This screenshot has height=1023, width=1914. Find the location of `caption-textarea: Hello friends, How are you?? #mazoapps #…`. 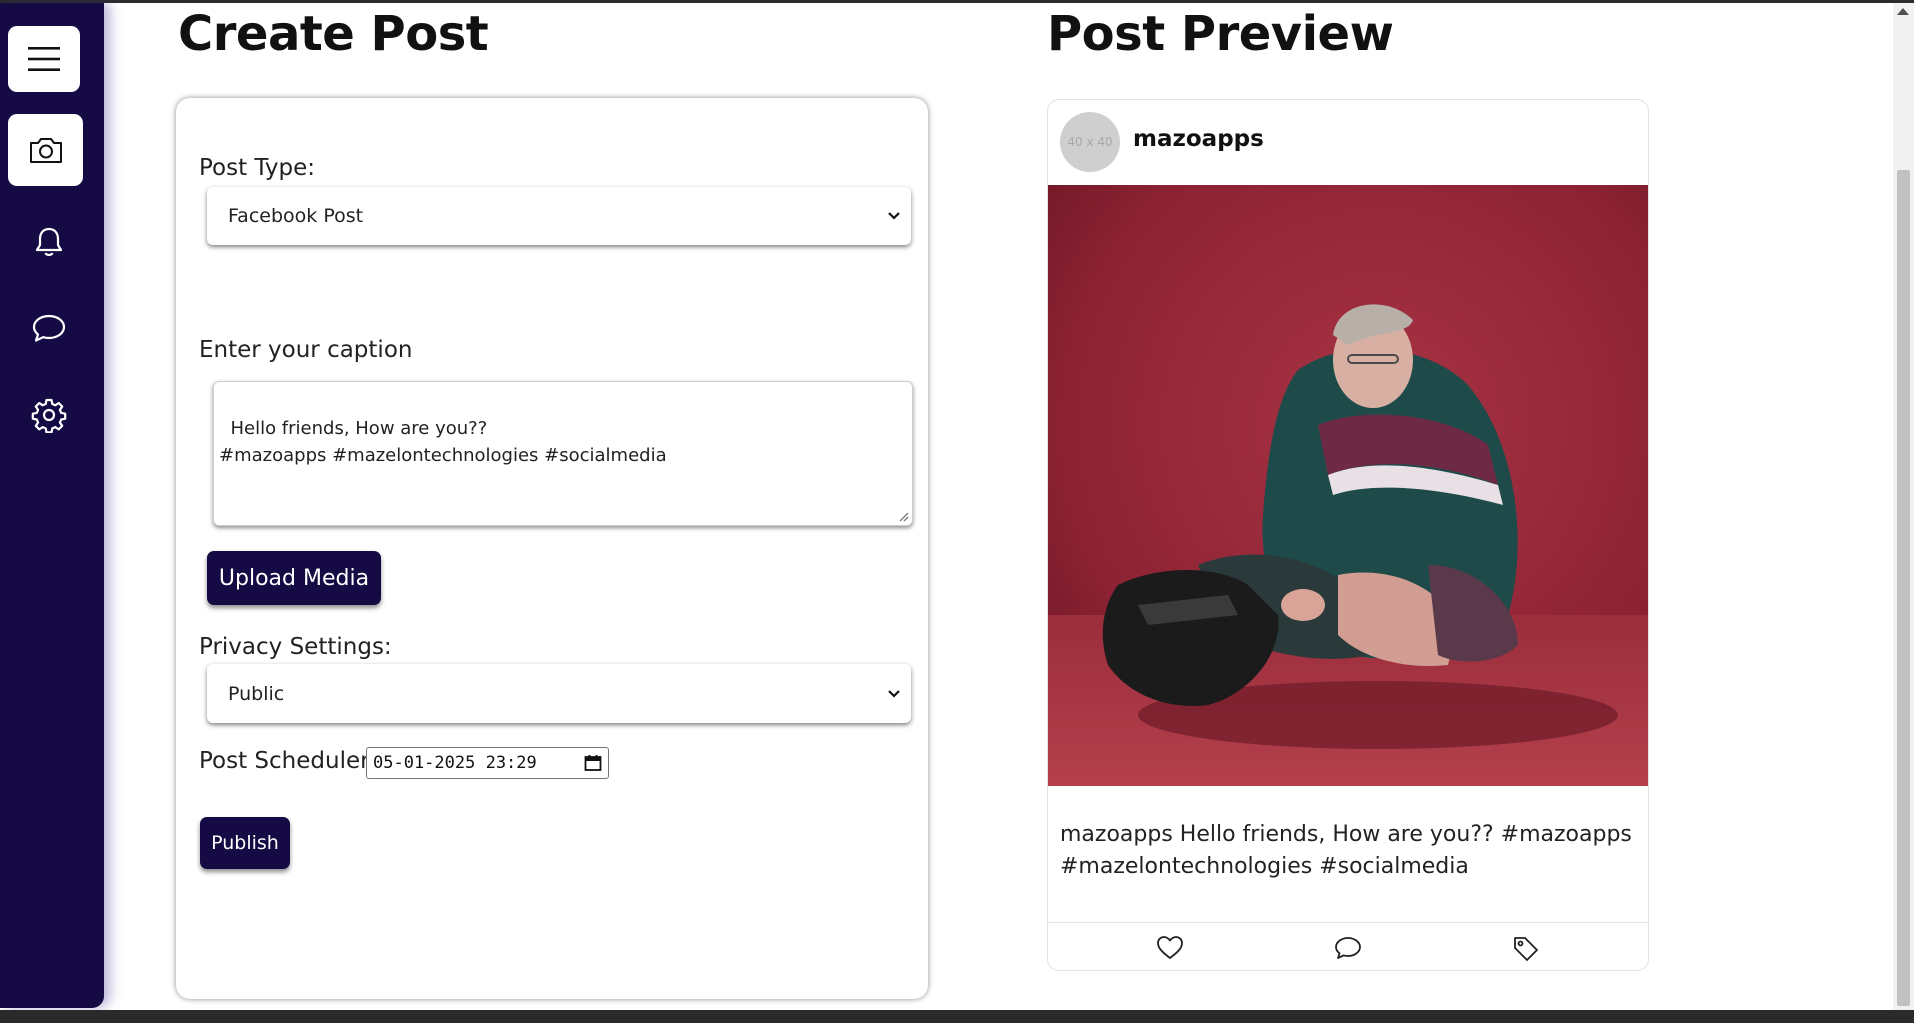

caption-textarea: Hello friends, How are you?? #mazoapps #… is located at coordinates (563, 453).